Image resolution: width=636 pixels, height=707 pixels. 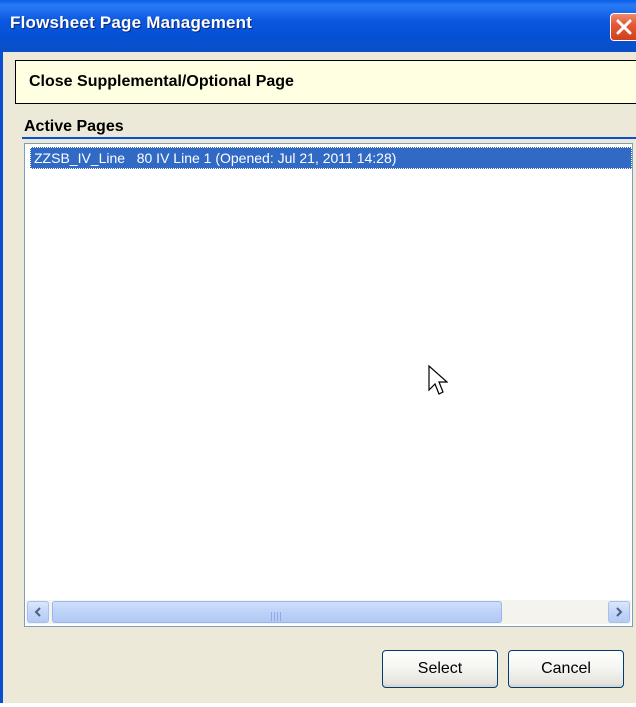 I want to click on horizontal-scrollbar, so click(x=328, y=612).